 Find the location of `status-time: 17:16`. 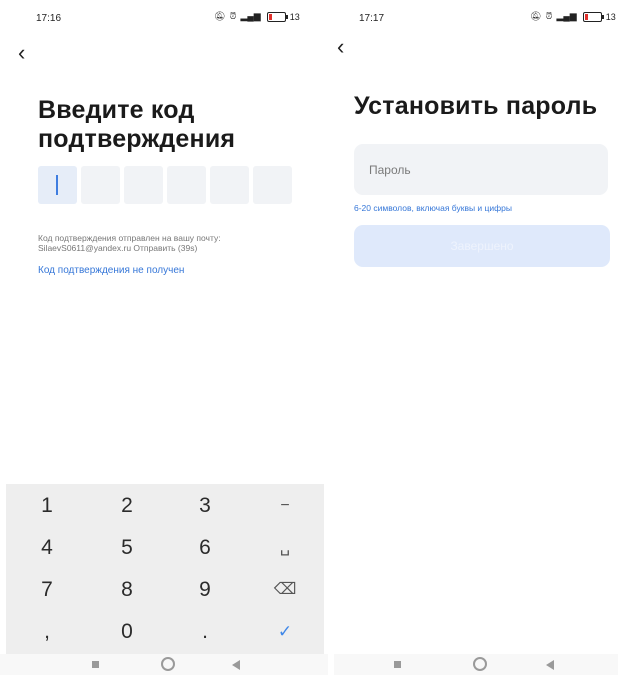

status-time: 17:16 is located at coordinates (49, 18).